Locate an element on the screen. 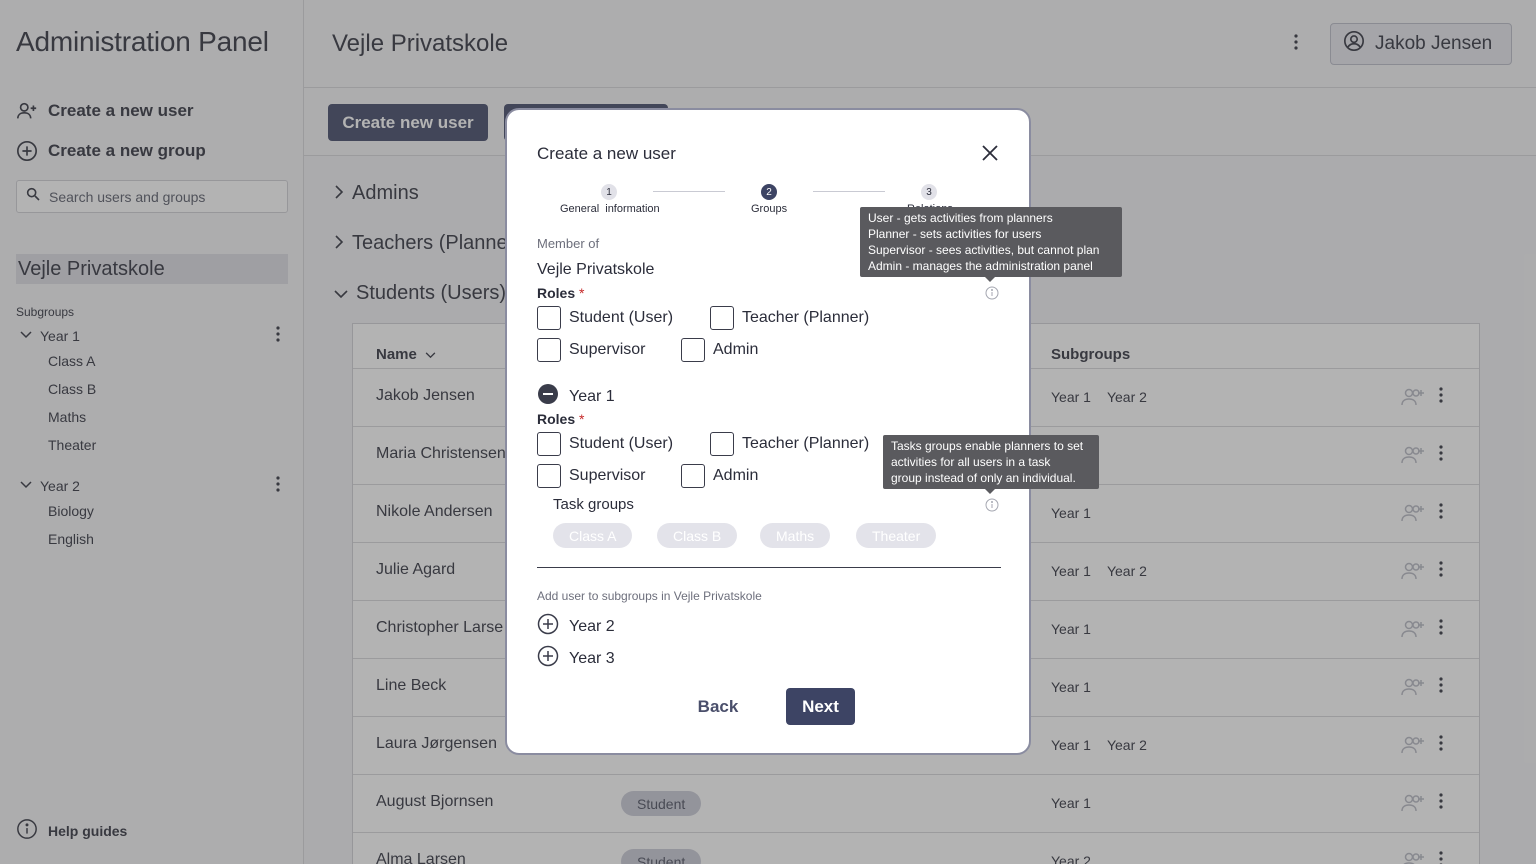 The image size is (1536, 864). step-2-indicator: 2 is located at coordinates (769, 192).